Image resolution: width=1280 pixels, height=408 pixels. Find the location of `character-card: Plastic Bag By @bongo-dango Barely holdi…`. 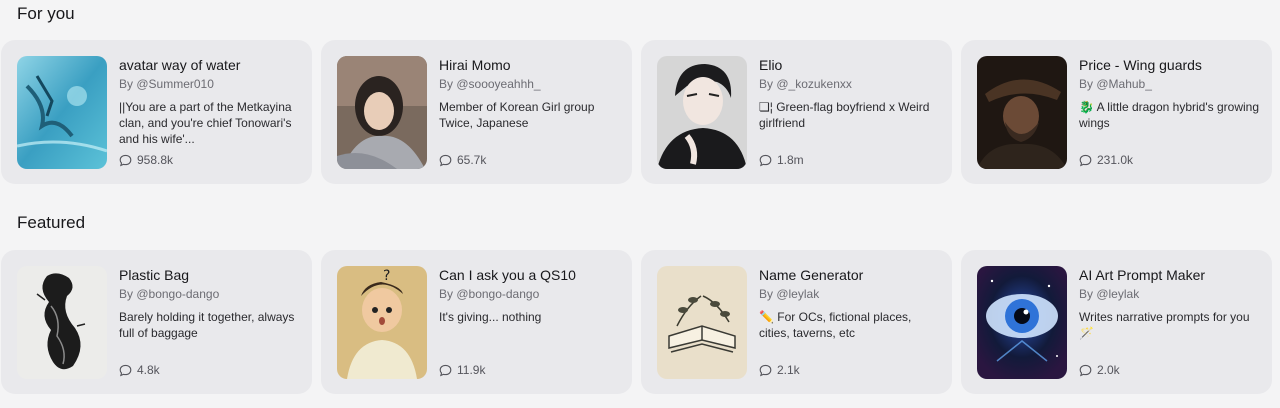

character-card: Plastic Bag By @bongo-dango Barely holdi… is located at coordinates (156, 322).